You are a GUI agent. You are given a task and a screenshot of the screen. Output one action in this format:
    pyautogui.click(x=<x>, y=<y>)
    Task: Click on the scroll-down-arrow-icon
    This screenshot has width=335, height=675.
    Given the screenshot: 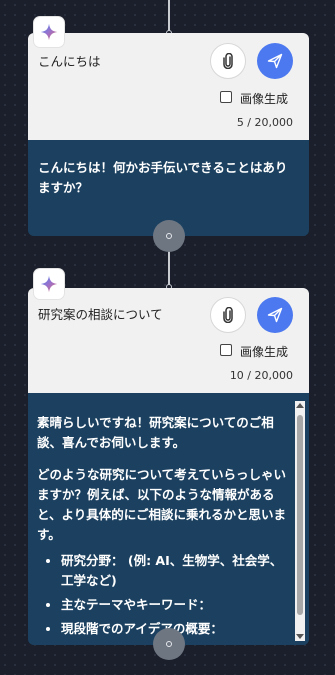 What is the action you would take?
    pyautogui.click(x=300, y=636)
    